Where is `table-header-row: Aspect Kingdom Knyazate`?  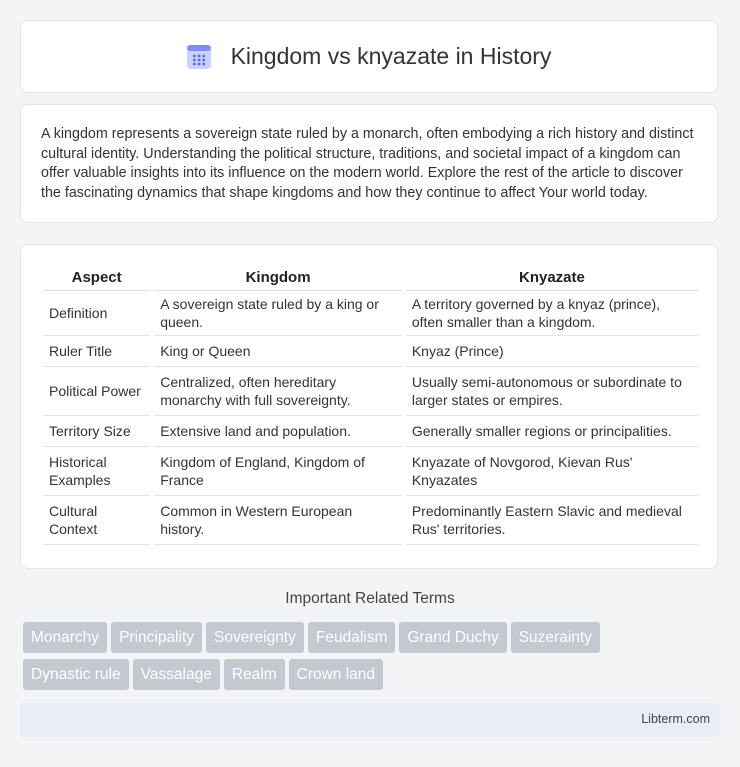 table-header-row: Aspect Kingdom Knyazate is located at coordinates (370, 279).